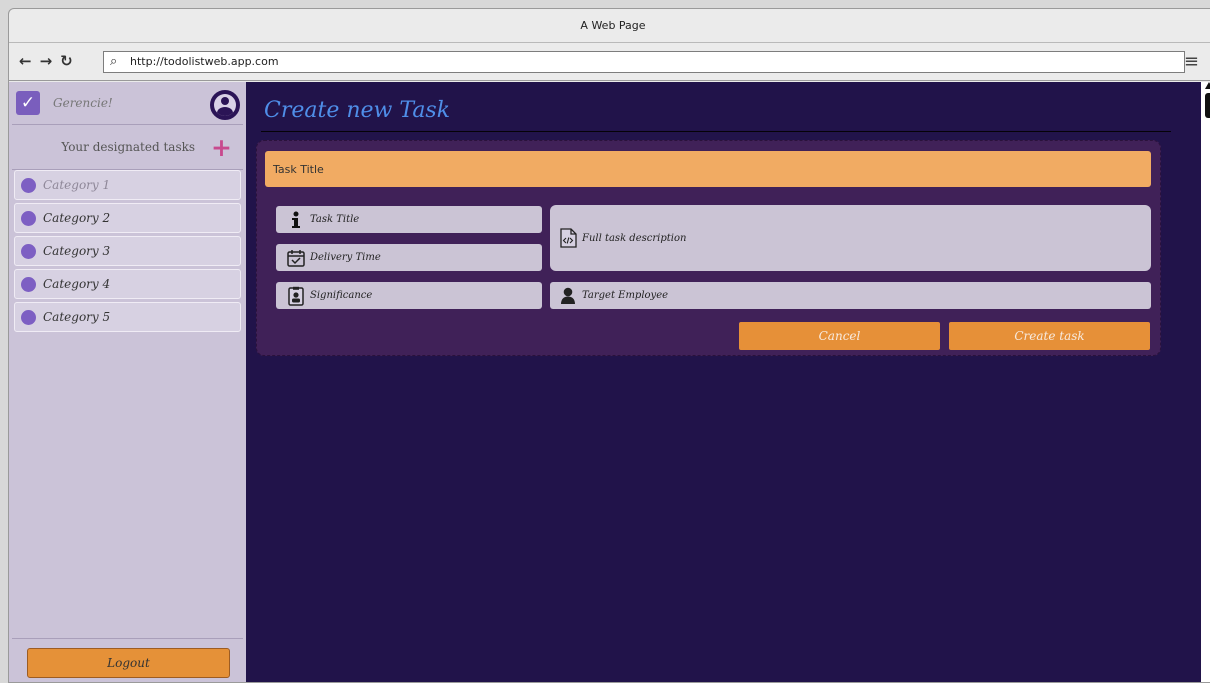  What do you see at coordinates (409, 295) in the screenshot?
I see `significance-field: Significance` at bounding box center [409, 295].